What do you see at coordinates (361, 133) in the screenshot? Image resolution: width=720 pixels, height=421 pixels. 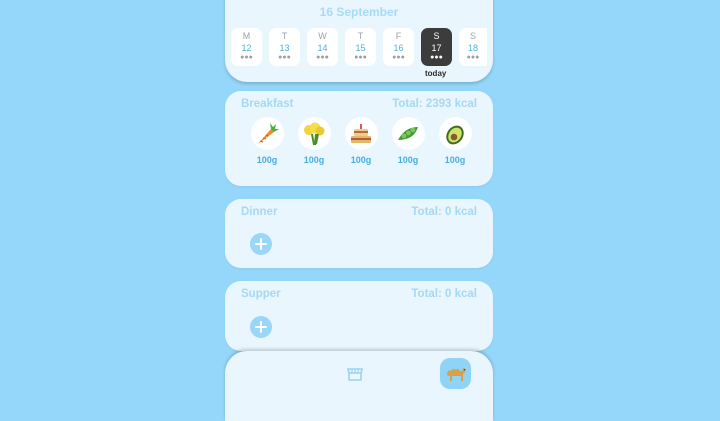 I see `cake-icon` at bounding box center [361, 133].